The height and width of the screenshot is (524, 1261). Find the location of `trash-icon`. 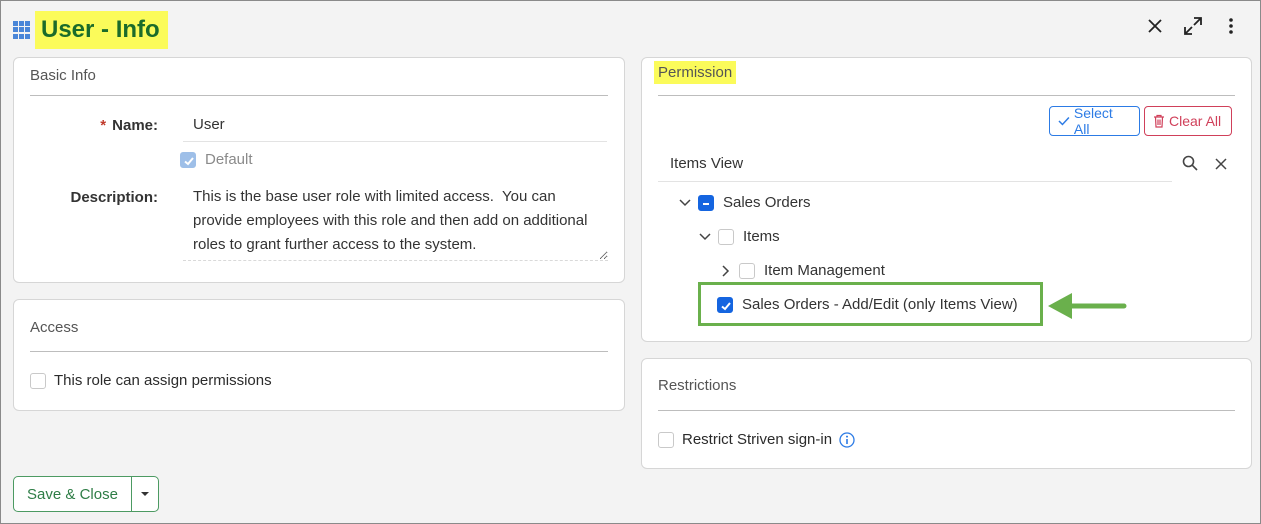

trash-icon is located at coordinates (1159, 121).